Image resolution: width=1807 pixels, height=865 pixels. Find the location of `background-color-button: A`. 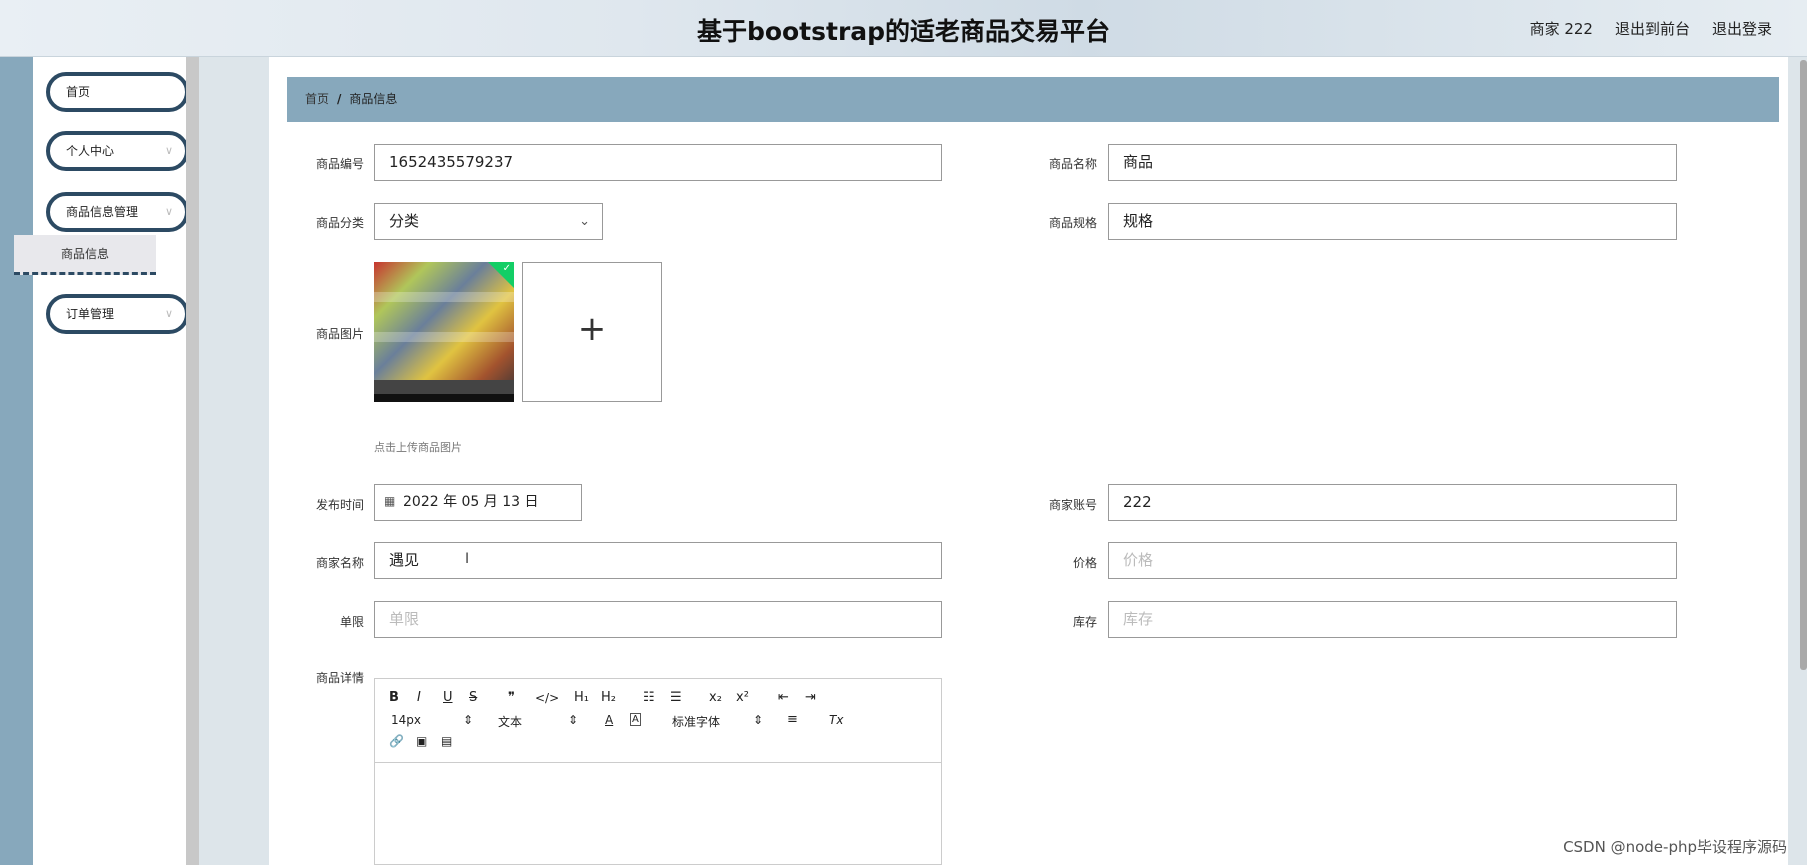

background-color-button: A is located at coordinates (635, 719).